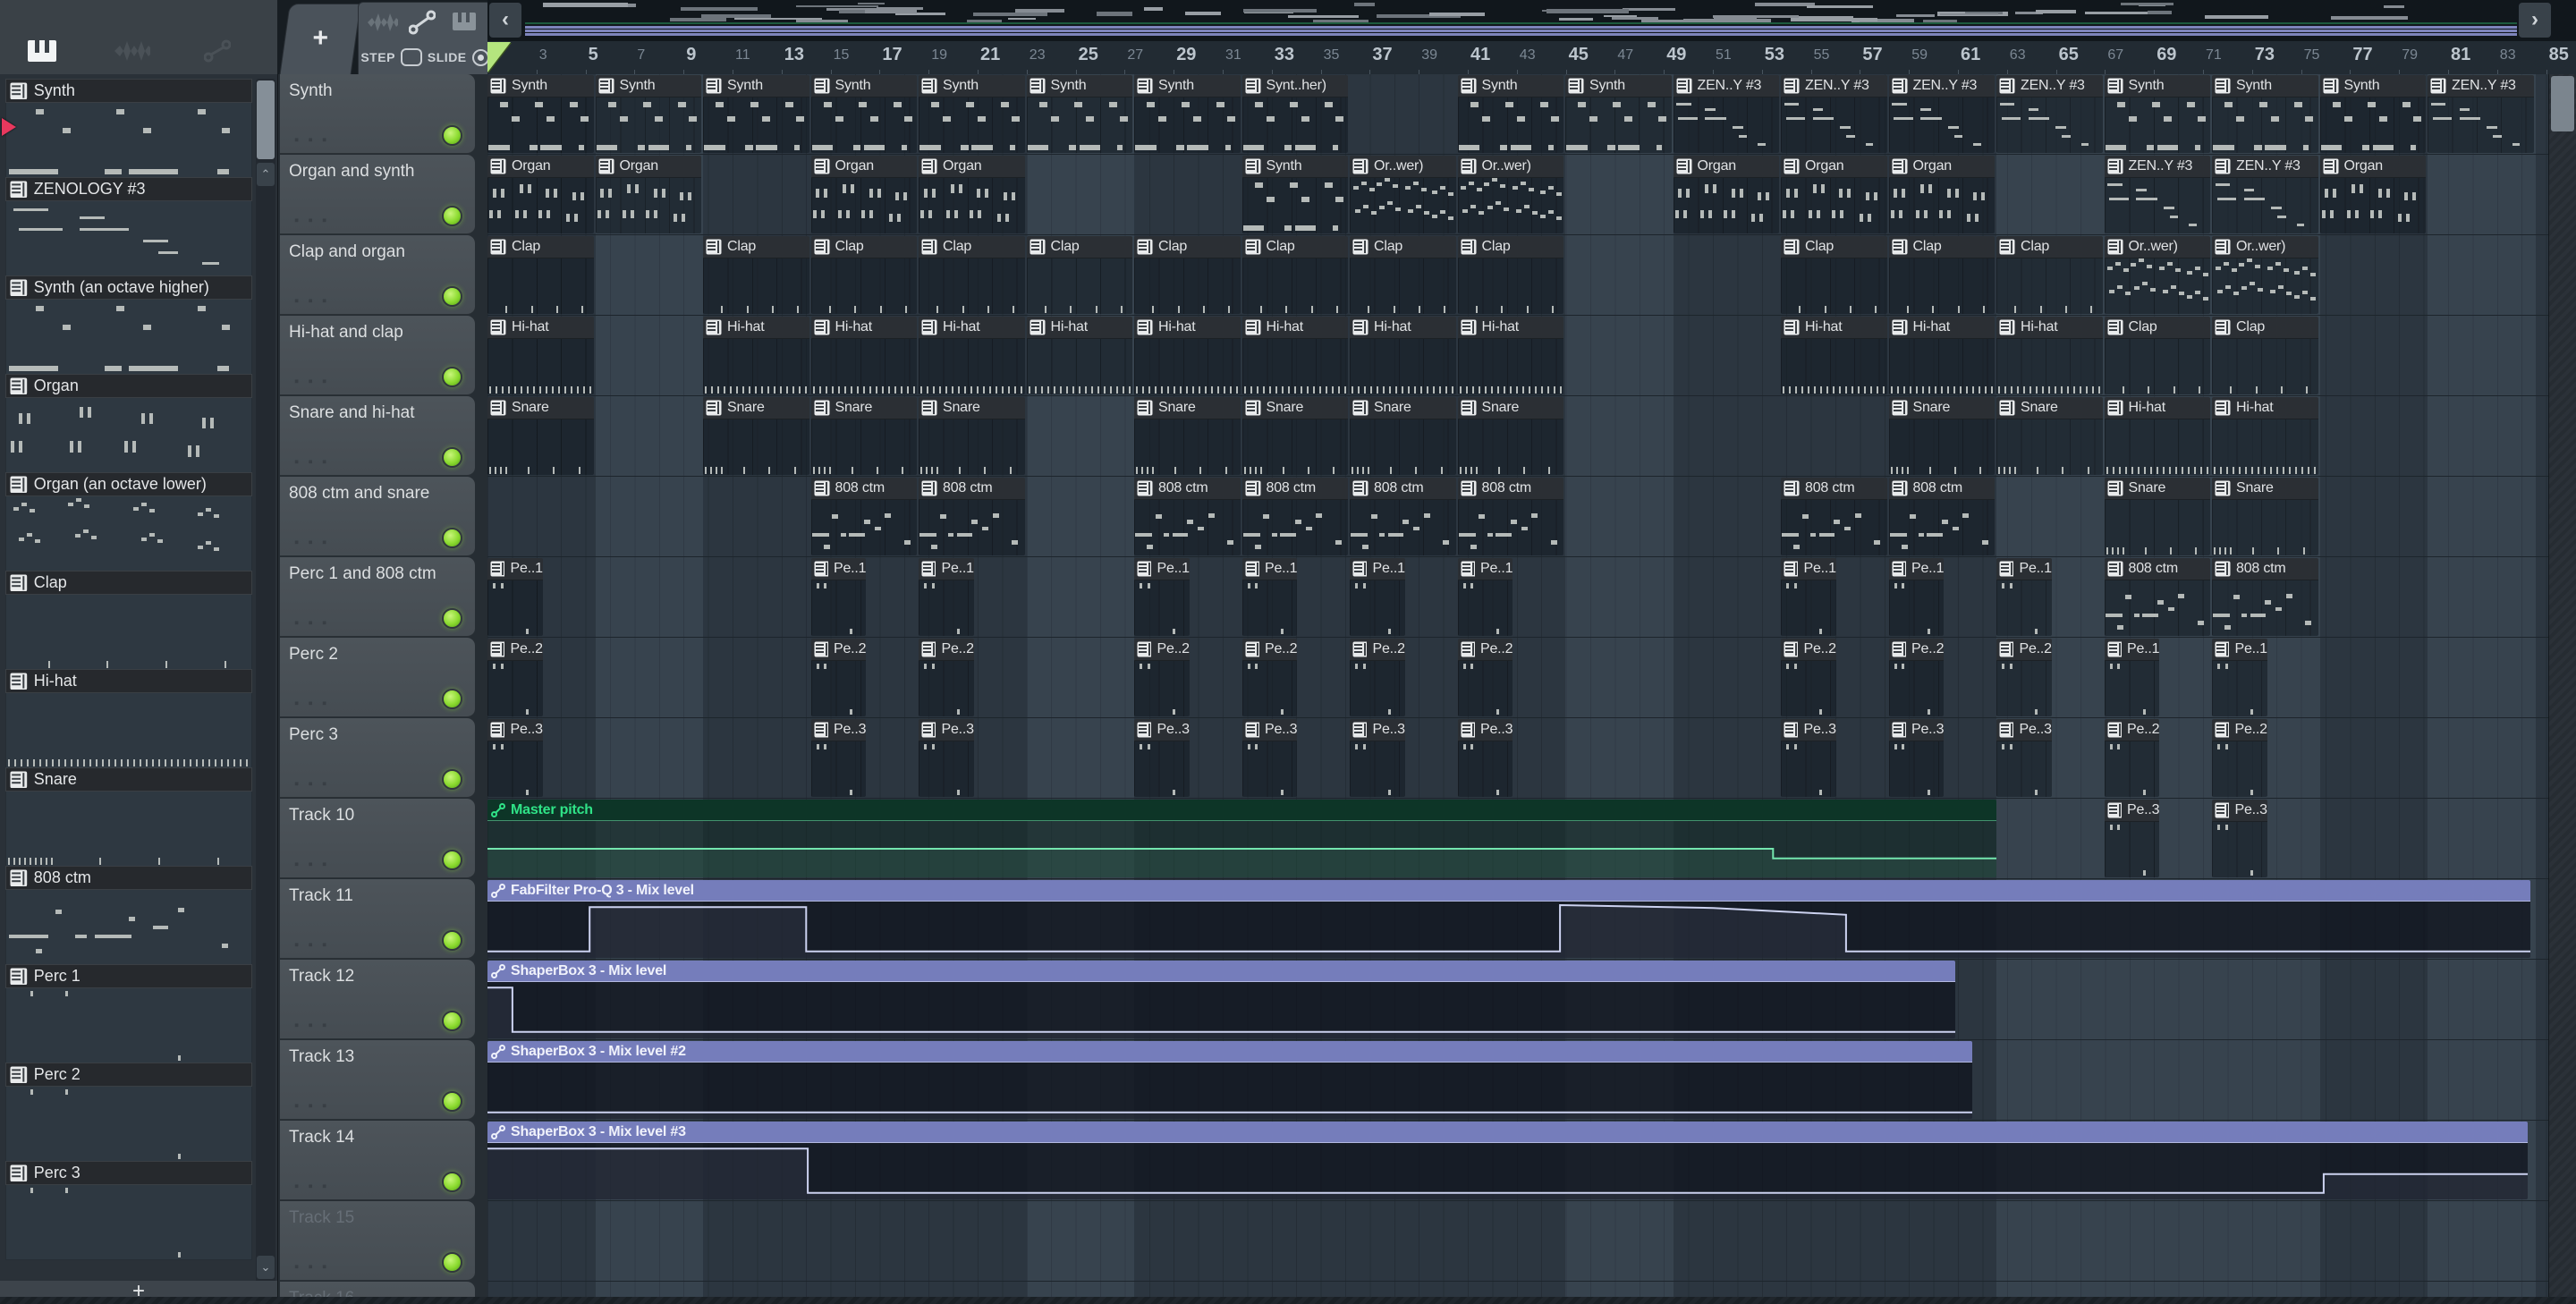 Image resolution: width=2576 pixels, height=1304 pixels. Describe the element at coordinates (128, 386) in the screenshot. I see `pattern-item-header: Organ` at that location.